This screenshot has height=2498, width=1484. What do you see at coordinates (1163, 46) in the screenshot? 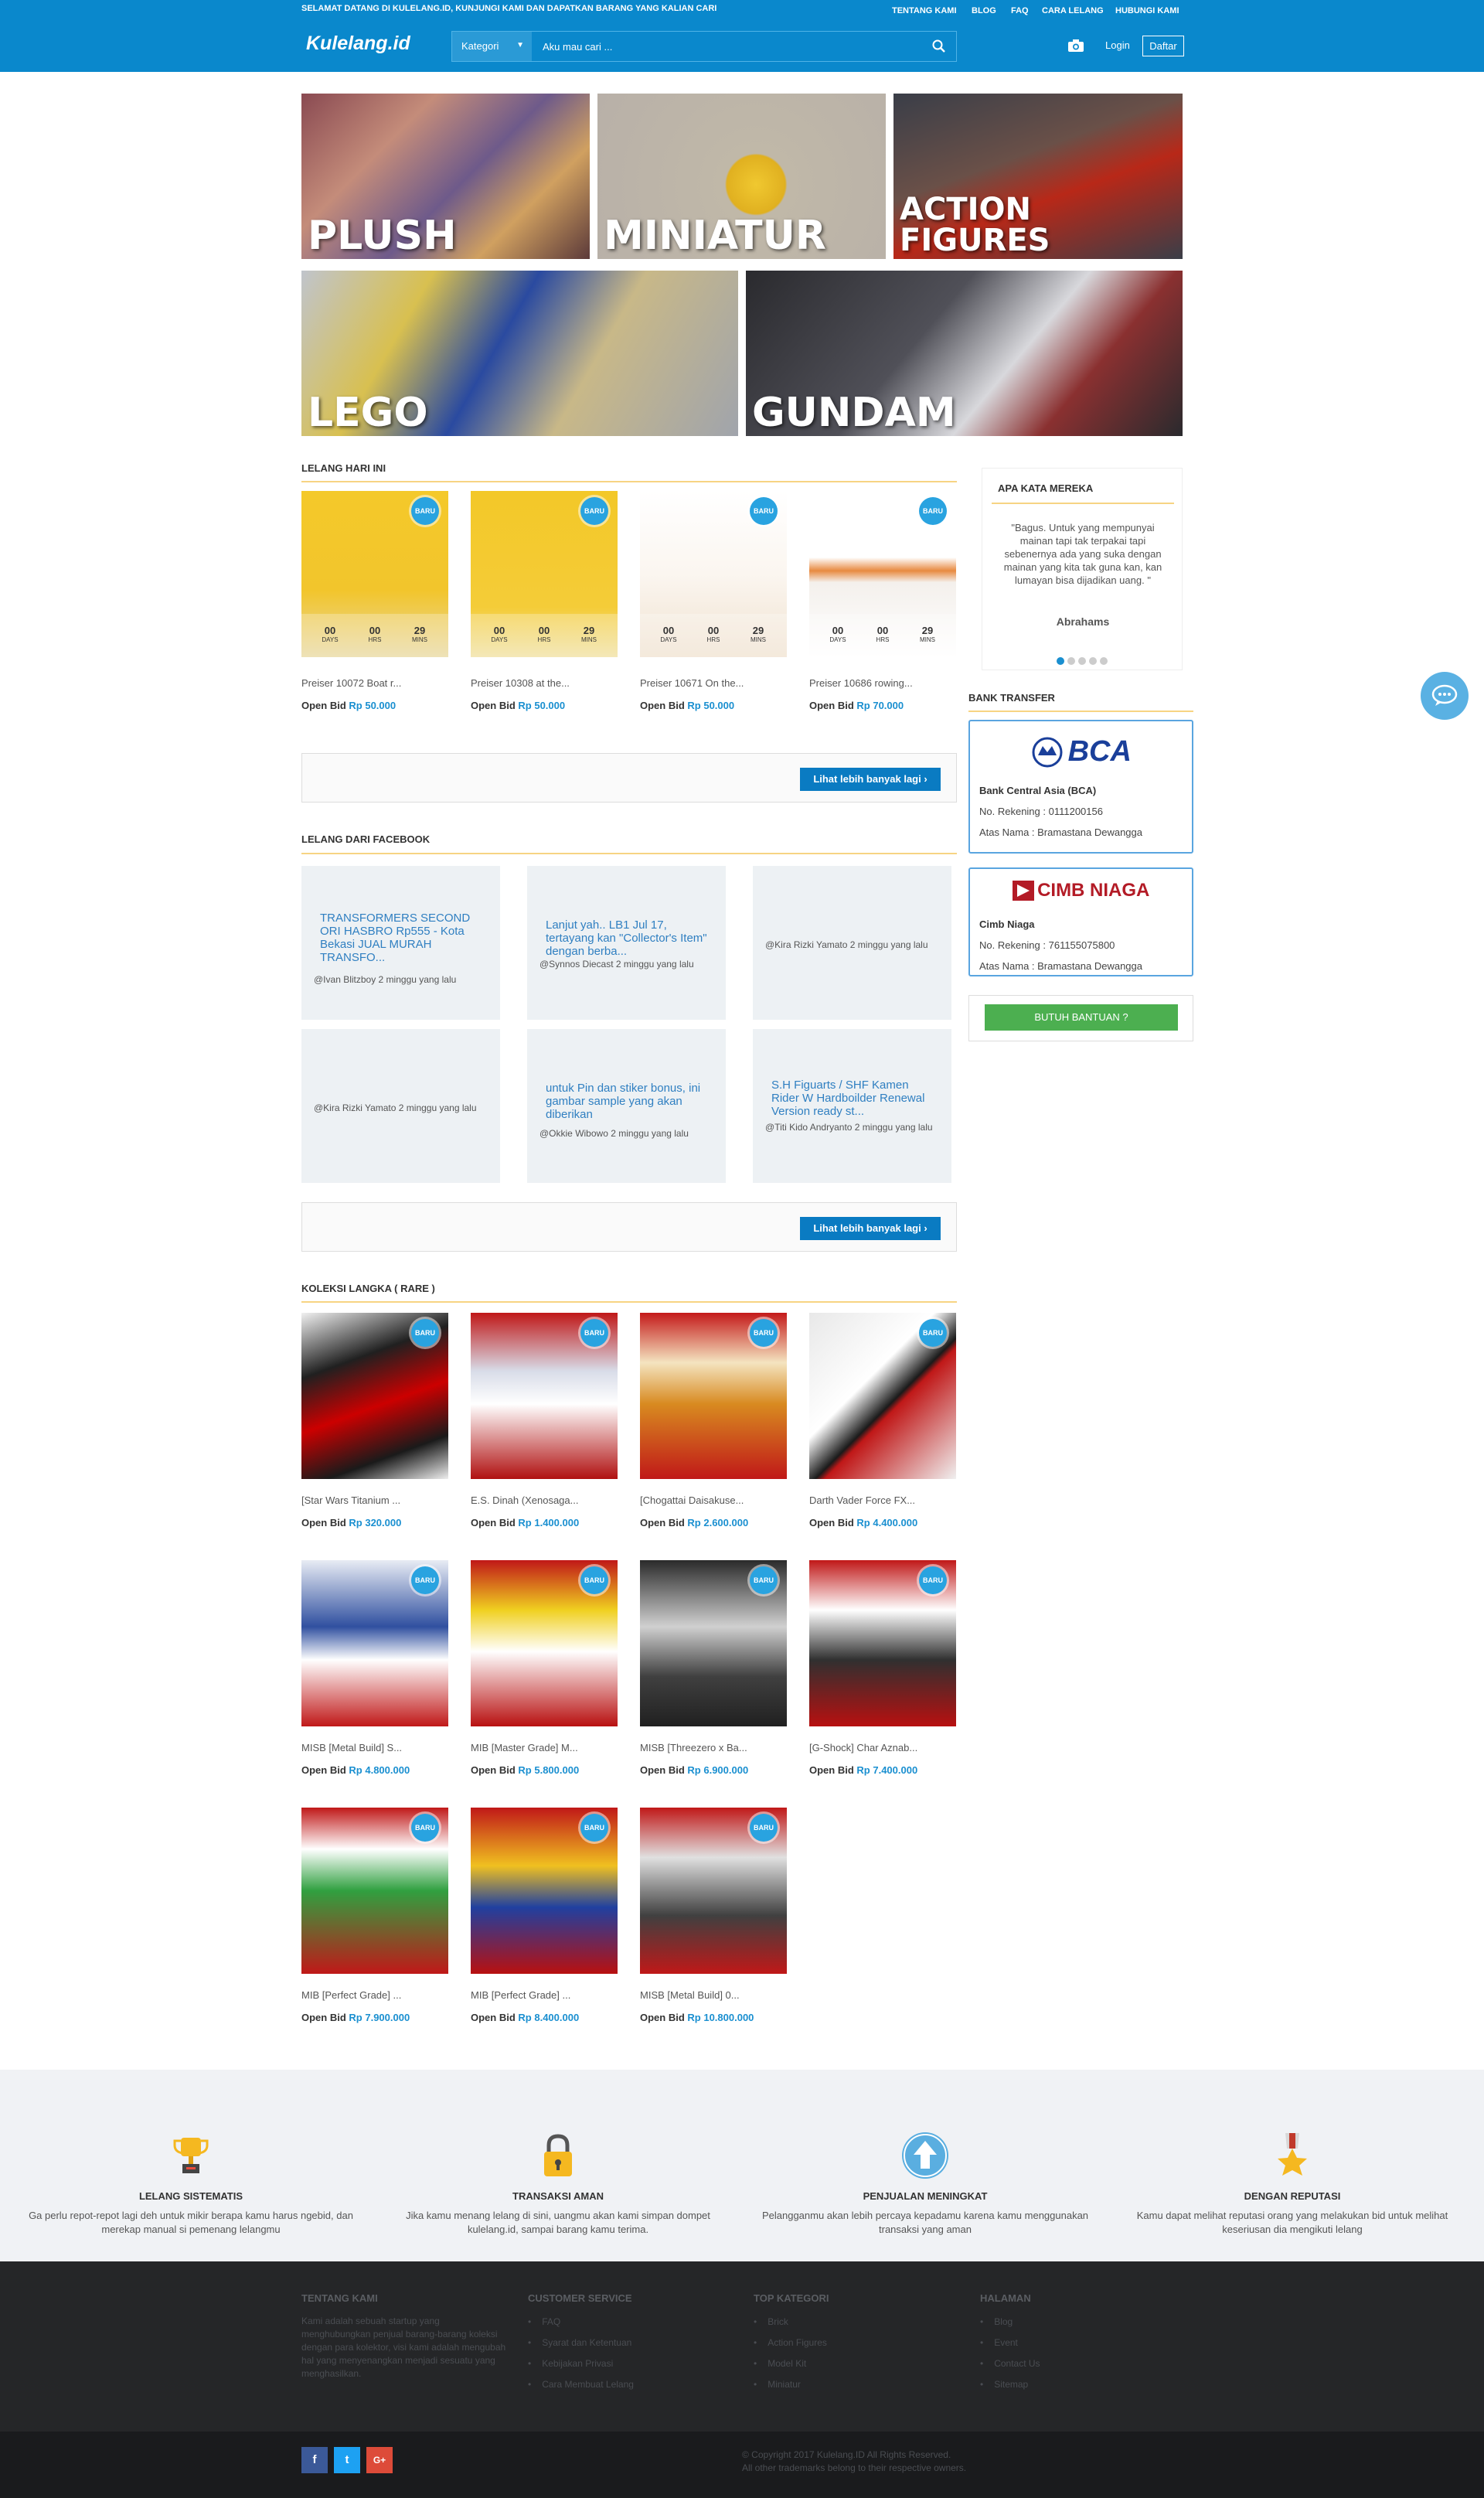
I see `register-button: Daftar` at bounding box center [1163, 46].